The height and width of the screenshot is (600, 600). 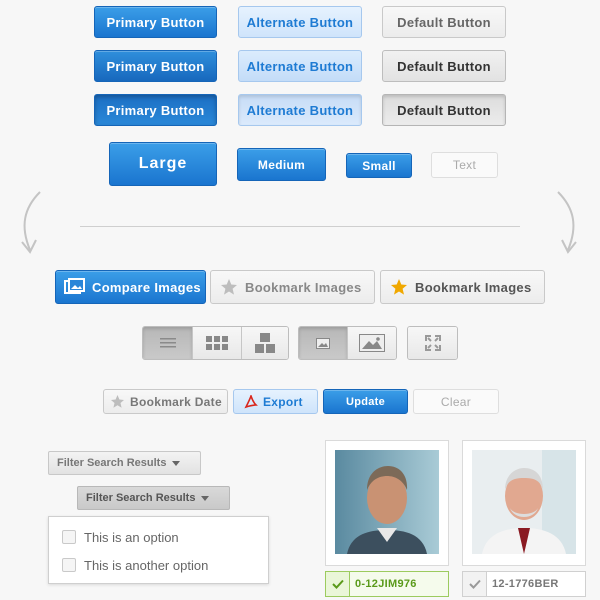 What do you see at coordinates (141, 498) in the screenshot?
I see `filter-label-open: Filter Search Results` at bounding box center [141, 498].